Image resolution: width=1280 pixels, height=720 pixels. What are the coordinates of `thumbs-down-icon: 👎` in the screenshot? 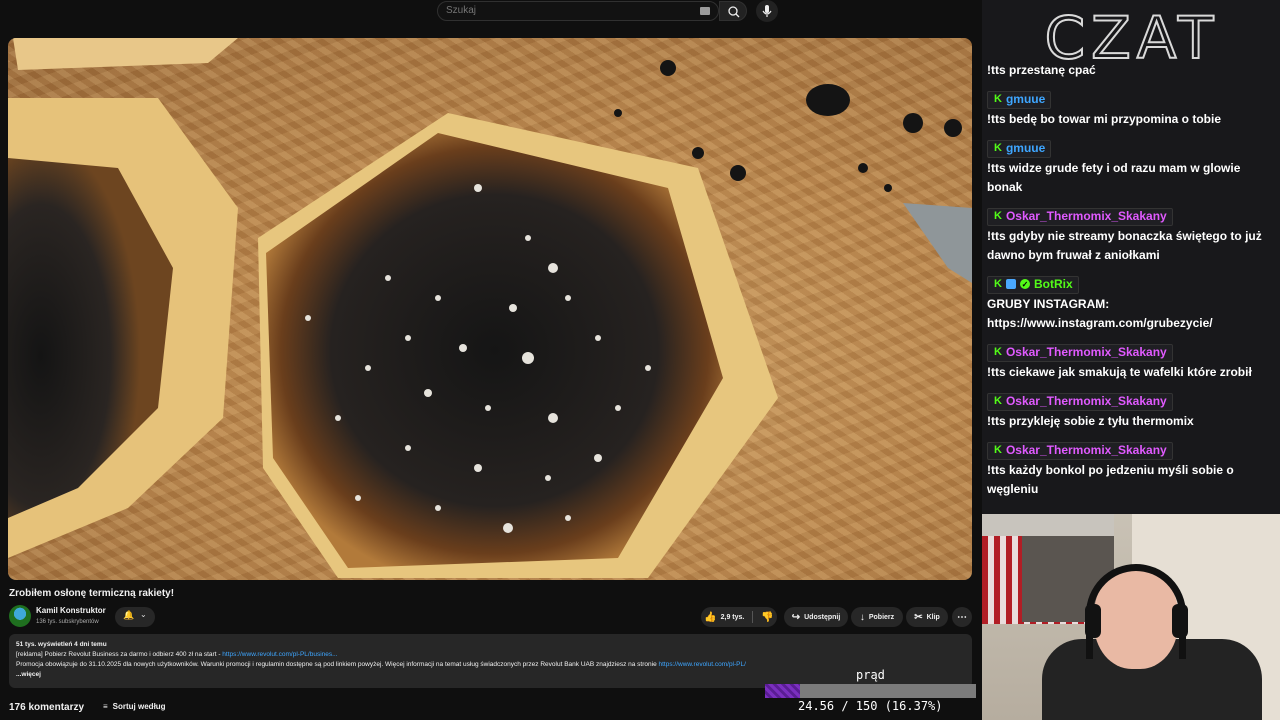 It's located at (767, 617).